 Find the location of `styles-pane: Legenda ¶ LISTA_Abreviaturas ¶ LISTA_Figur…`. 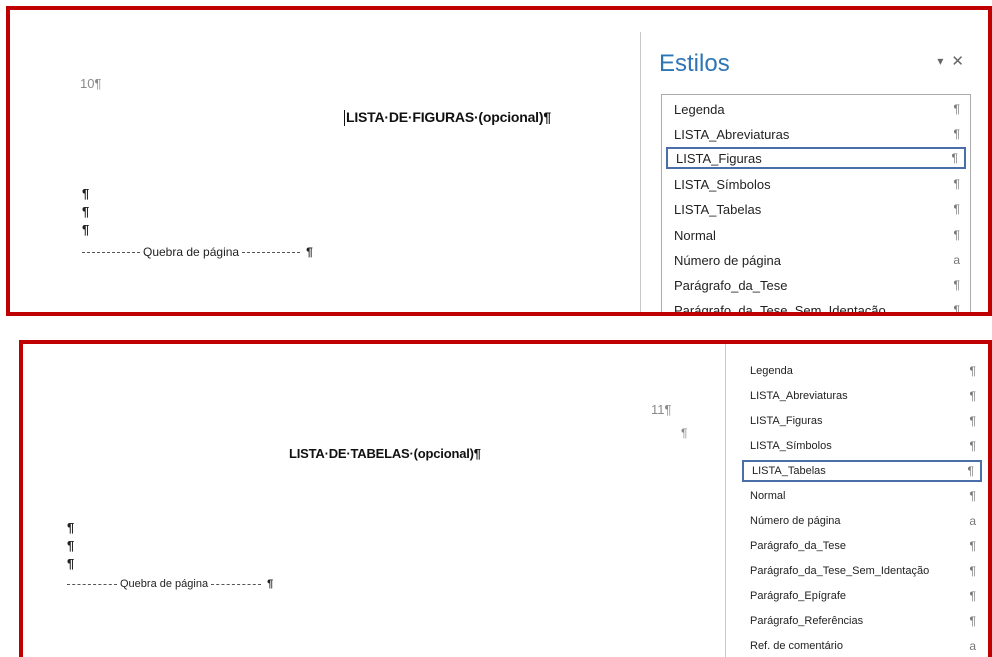

styles-pane: Legenda ¶ LISTA_Abreviaturas ¶ LISTA_Figur… is located at coordinates (856, 500).